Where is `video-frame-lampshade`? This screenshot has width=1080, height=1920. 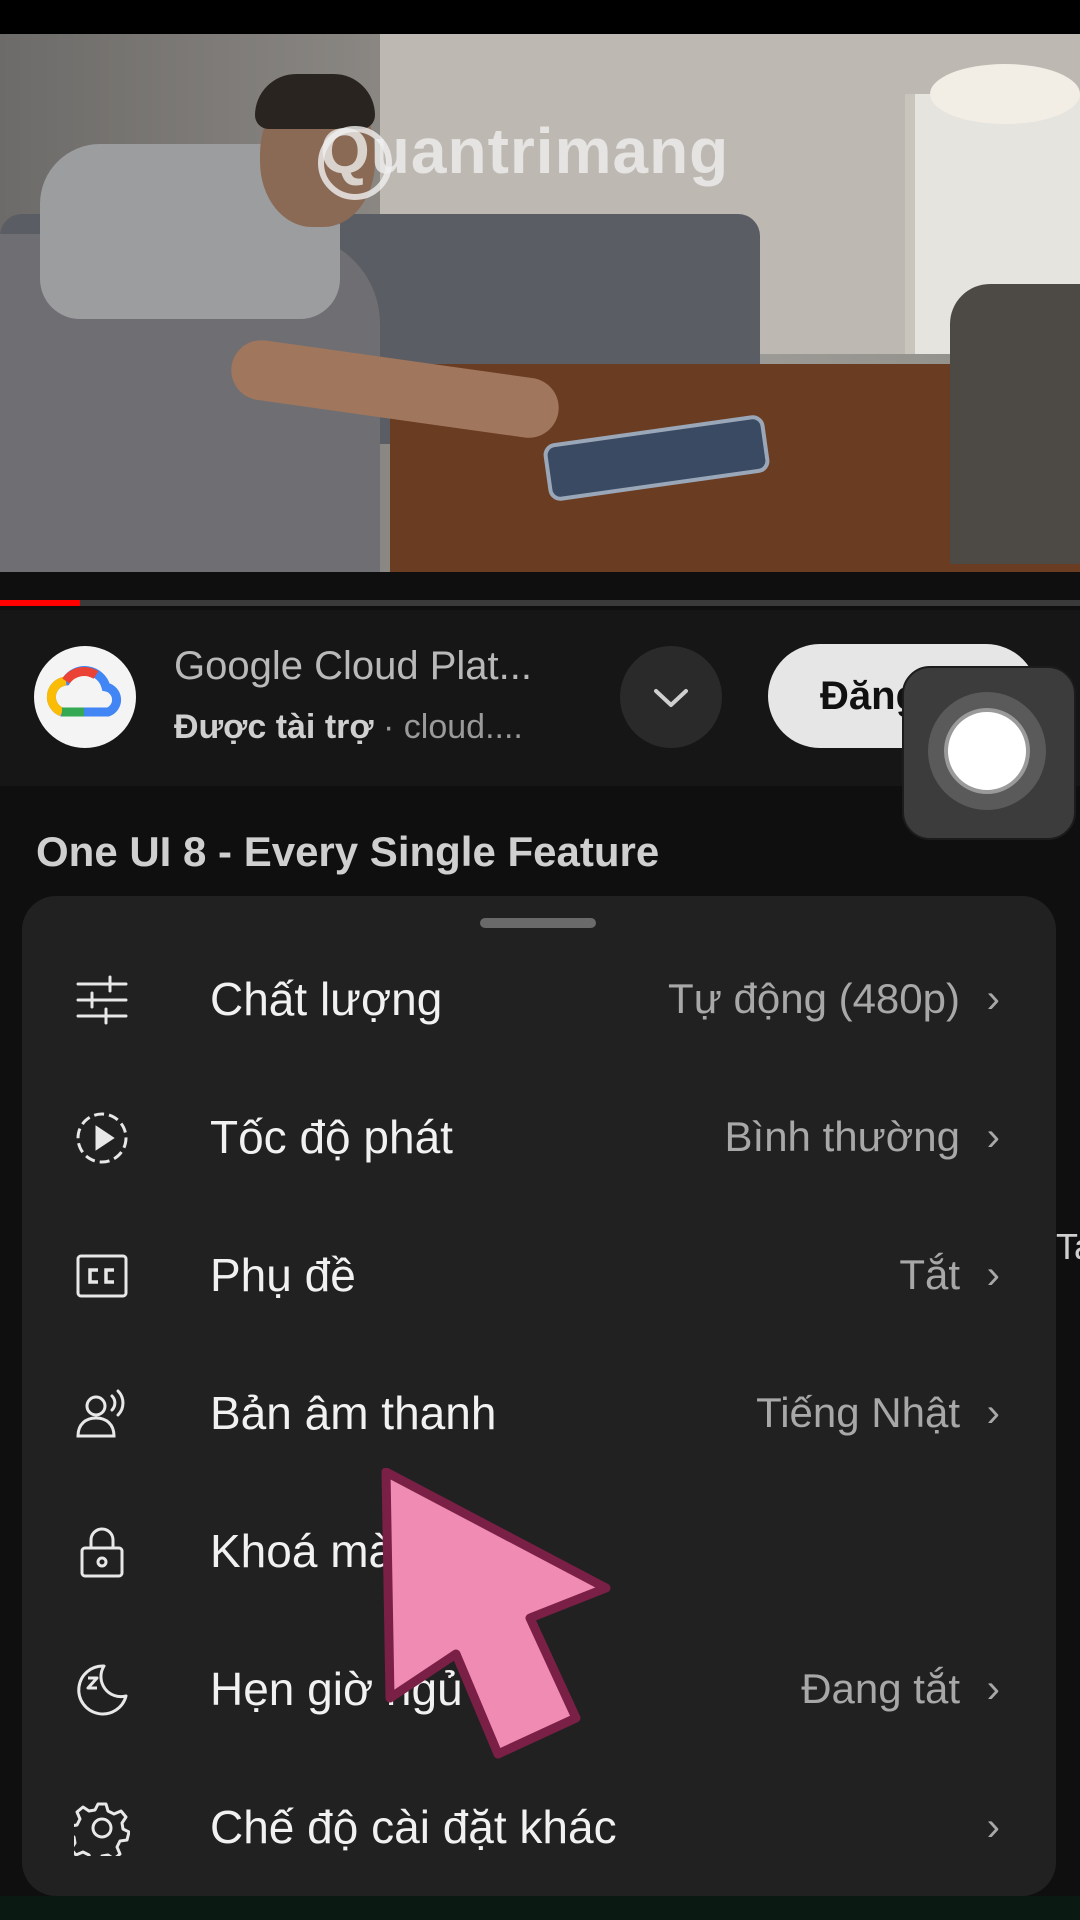
video-frame-lampshade is located at coordinates (1005, 94).